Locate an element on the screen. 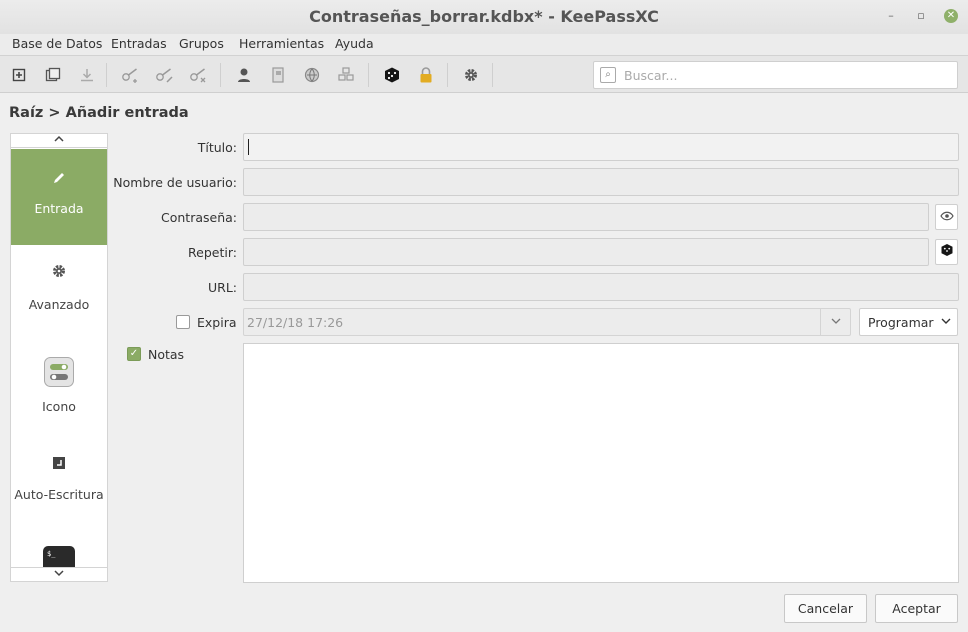 Image resolution: width=968 pixels, height=632 pixels. category-avanzado: Avanzado is located at coordinates (59, 290).